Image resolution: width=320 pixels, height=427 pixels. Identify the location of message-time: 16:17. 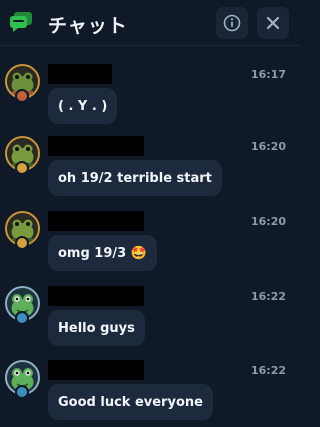
(268, 74).